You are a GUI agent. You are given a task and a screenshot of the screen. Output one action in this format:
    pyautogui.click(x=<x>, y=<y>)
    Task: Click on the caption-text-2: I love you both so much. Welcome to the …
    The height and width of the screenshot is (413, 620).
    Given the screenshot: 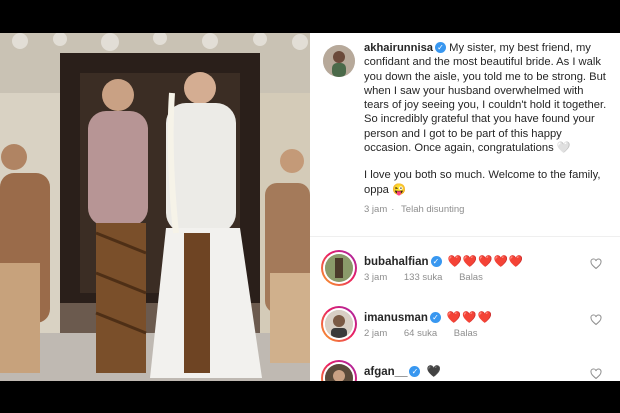 What is the action you would take?
    pyautogui.click(x=482, y=182)
    